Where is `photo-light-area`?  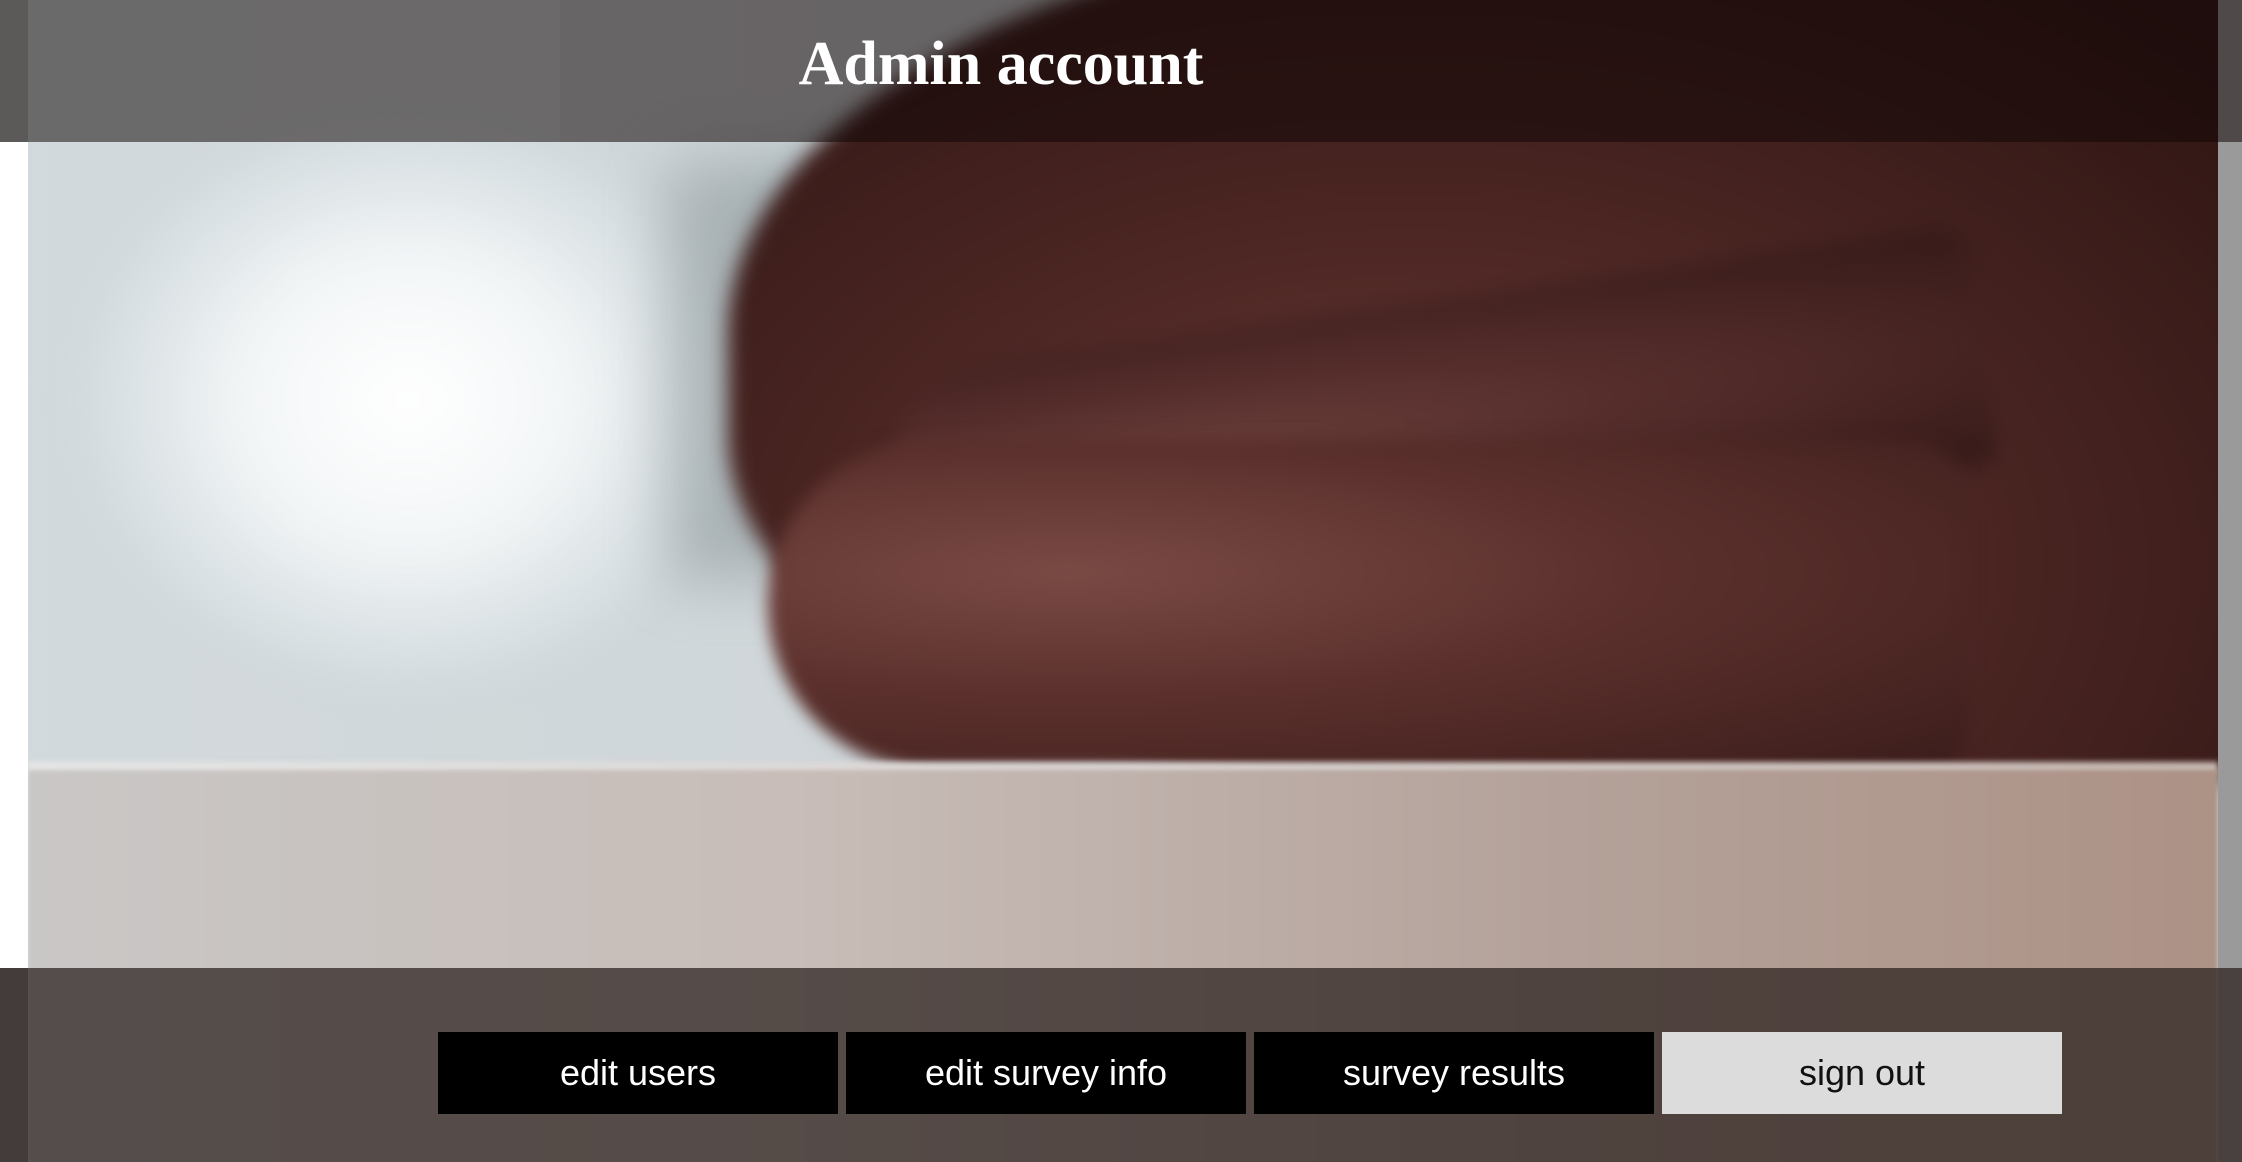
photo-light-area is located at coordinates (408, 400).